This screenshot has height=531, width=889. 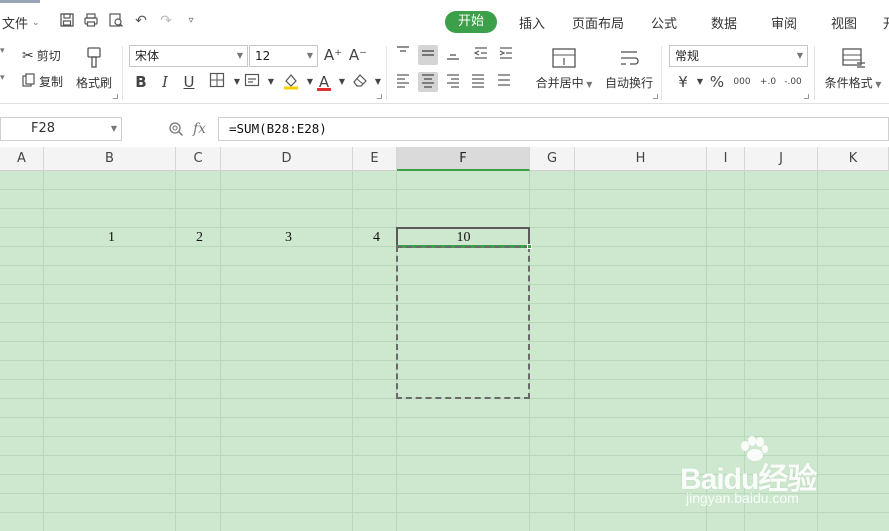 I want to click on decrease-decimal-button: -.00, so click(x=793, y=82).